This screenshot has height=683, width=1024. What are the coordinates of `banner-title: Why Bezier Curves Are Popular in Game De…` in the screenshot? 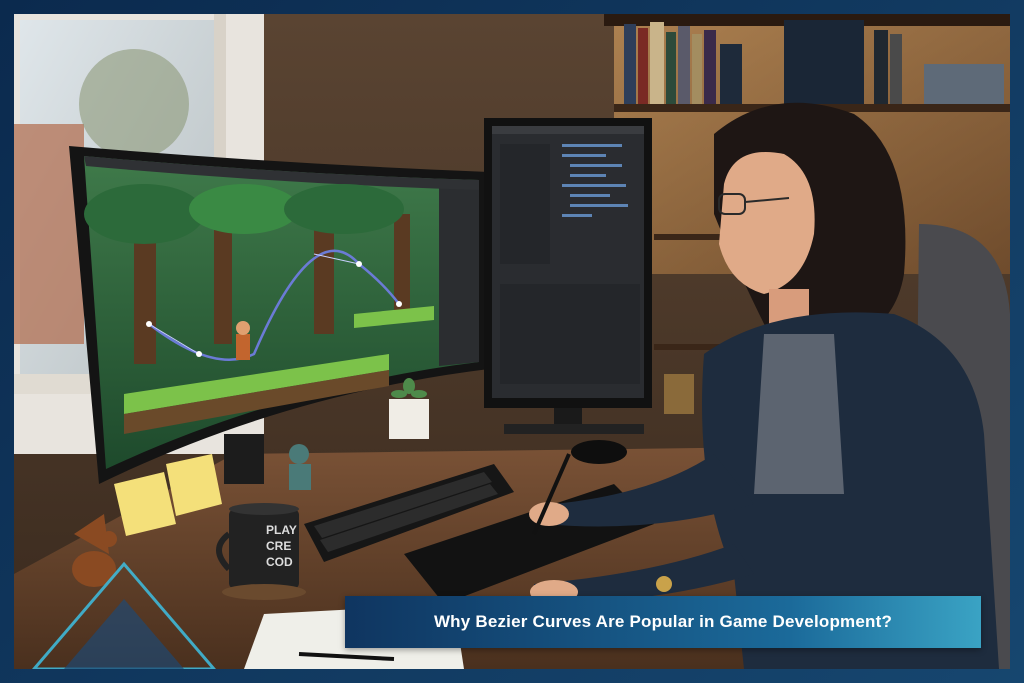 It's located at (663, 621).